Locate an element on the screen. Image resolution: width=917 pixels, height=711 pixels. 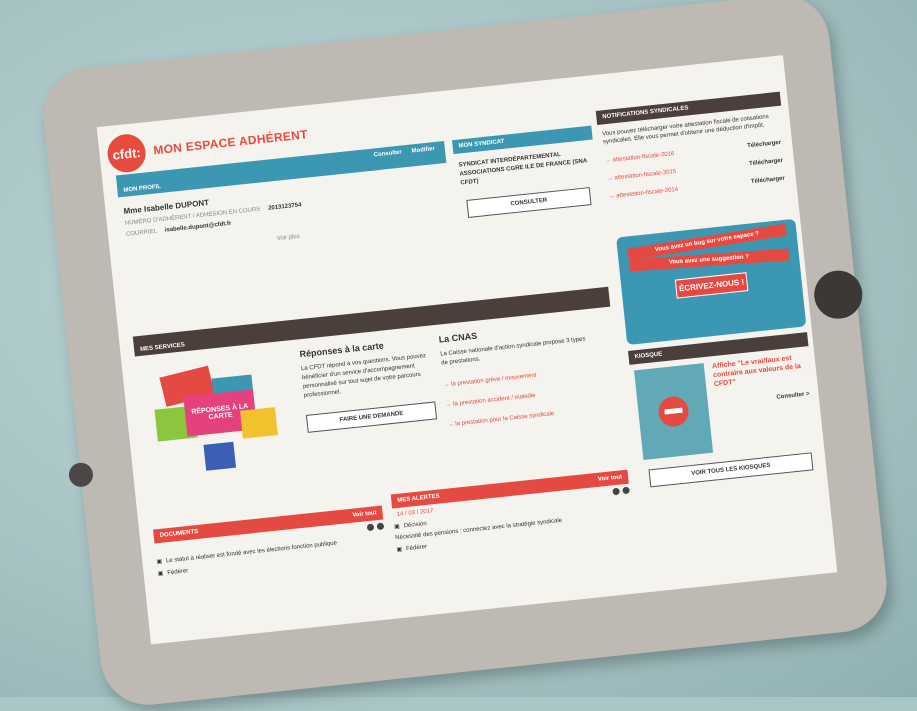
cfdt-logo: cfdt: is located at coordinates (126, 153).